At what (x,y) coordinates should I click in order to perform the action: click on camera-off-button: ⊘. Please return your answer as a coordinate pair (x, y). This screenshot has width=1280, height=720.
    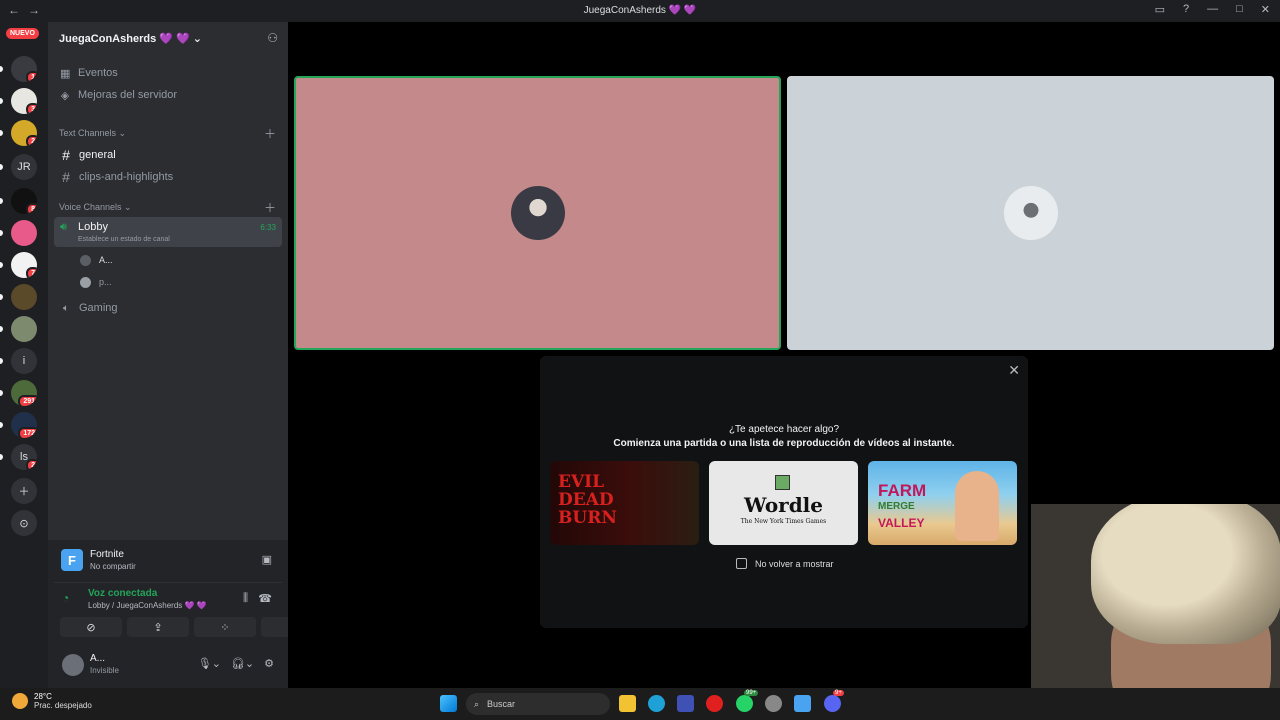
    Looking at the image, I should click on (91, 627).